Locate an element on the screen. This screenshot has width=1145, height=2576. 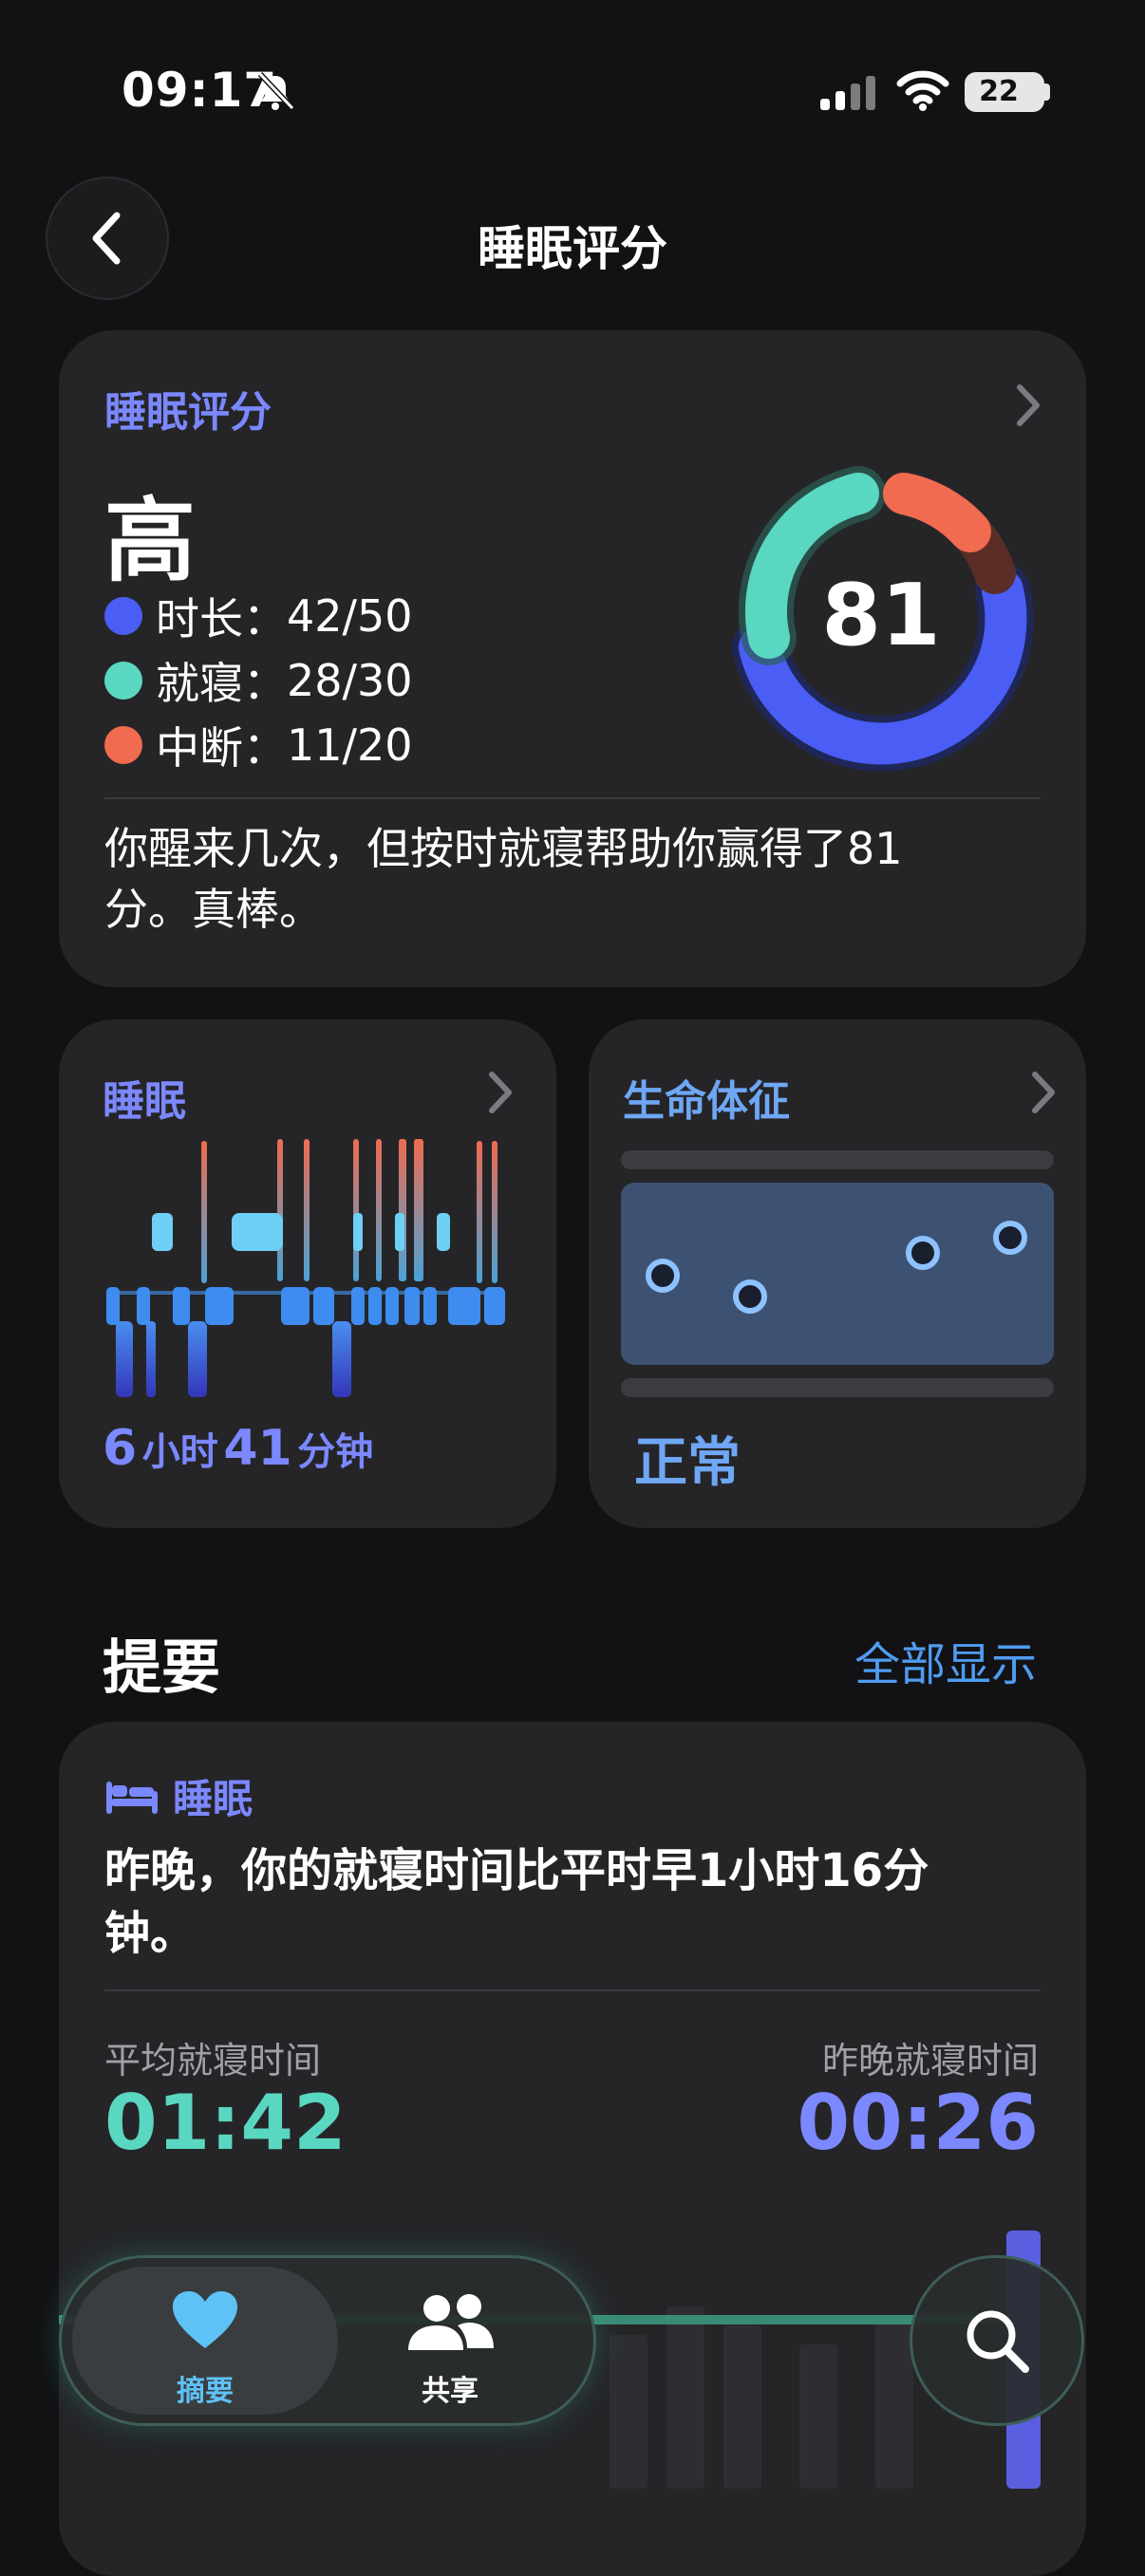
vitals-range-bar-top is located at coordinates (837, 1160).